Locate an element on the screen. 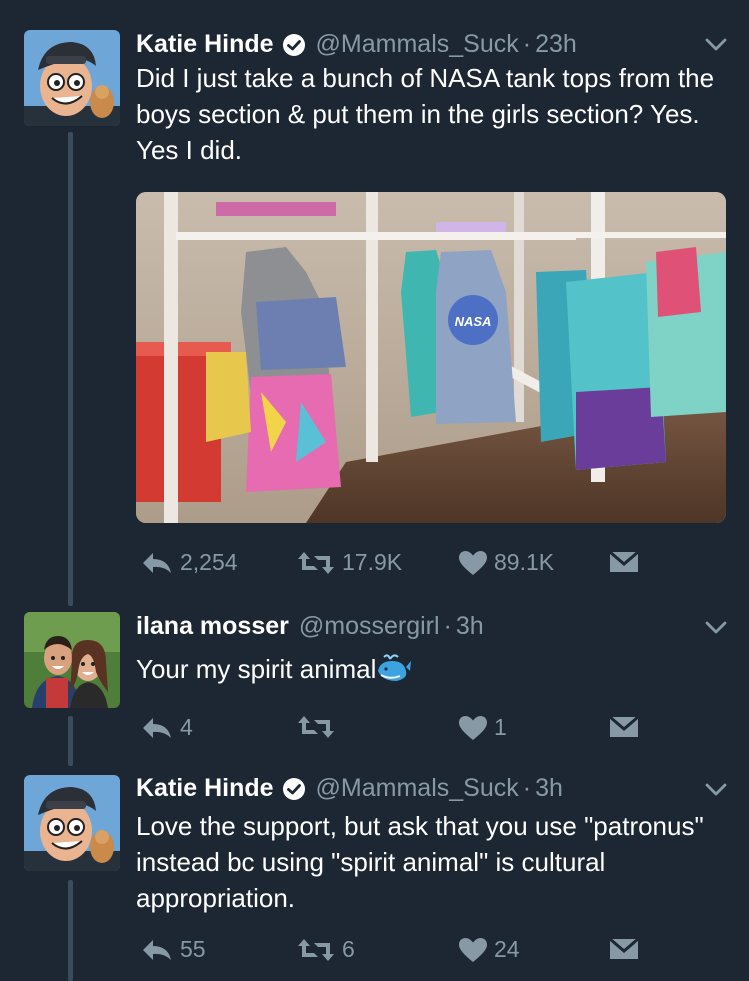 This screenshot has height=981, width=749. retweet-button: 6 is located at coordinates (325, 949).